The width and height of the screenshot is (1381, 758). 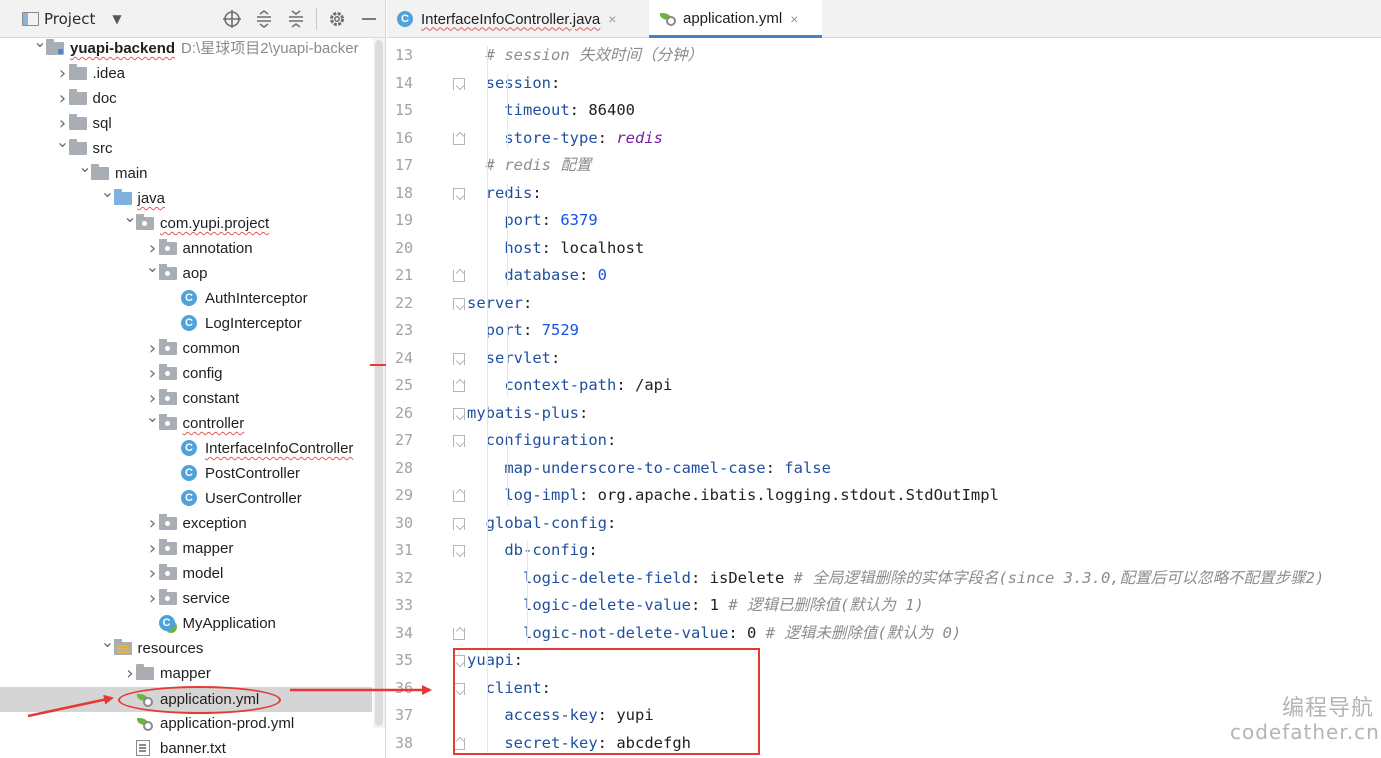 I want to click on code-line: session:, so click(x=523, y=82).